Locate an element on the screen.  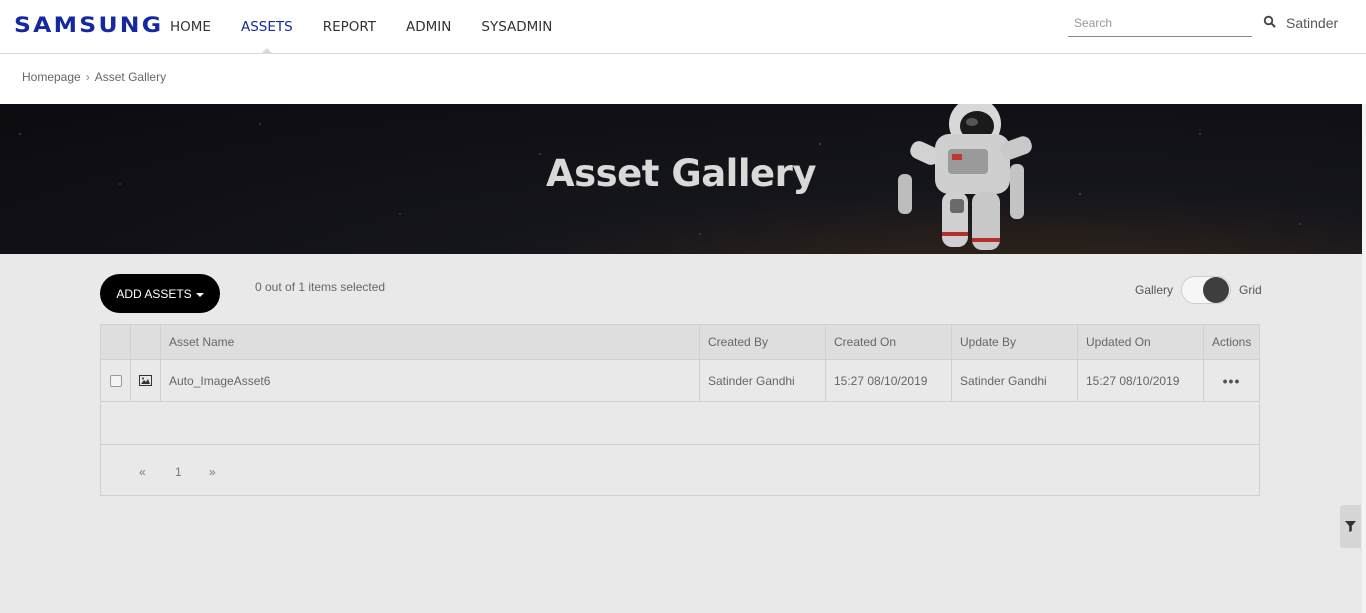
image-icon is located at coordinates (145, 380).